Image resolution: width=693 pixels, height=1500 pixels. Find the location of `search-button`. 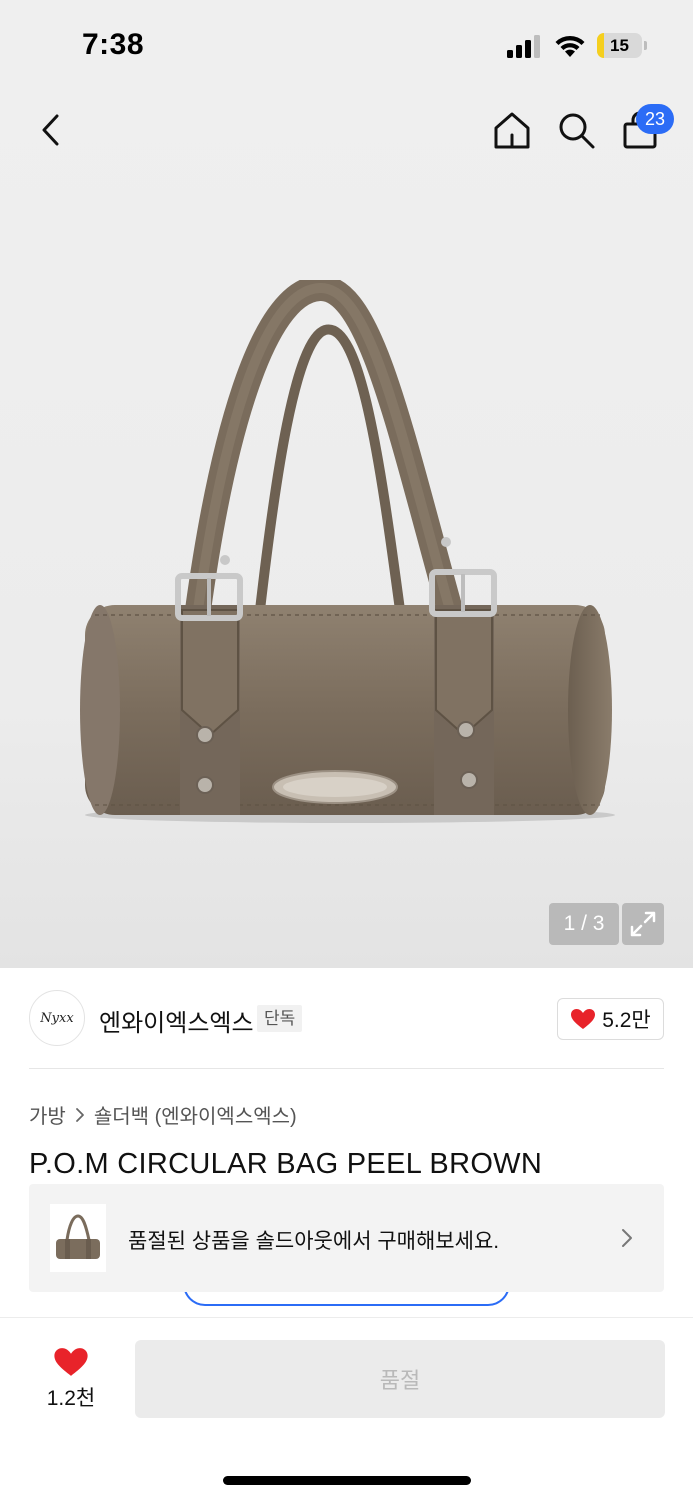

search-button is located at coordinates (576, 130).